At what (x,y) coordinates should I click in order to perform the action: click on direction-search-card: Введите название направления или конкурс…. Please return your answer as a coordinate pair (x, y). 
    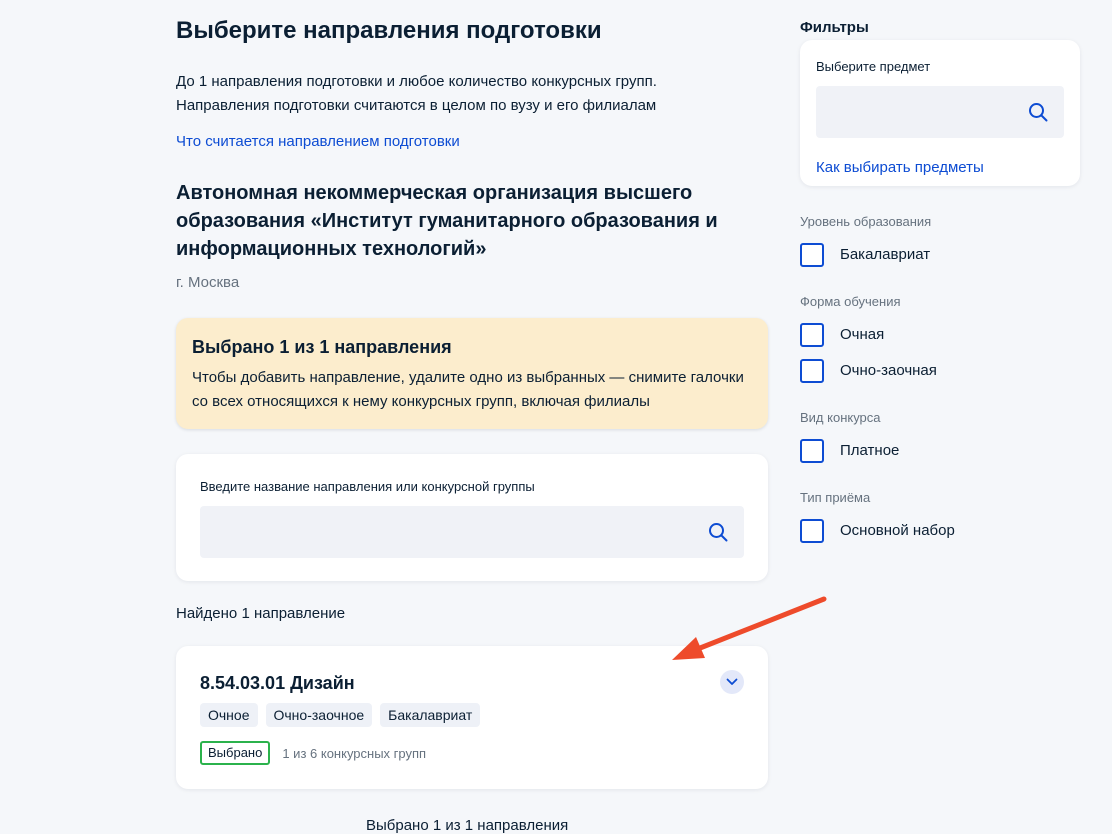
    Looking at the image, I should click on (472, 517).